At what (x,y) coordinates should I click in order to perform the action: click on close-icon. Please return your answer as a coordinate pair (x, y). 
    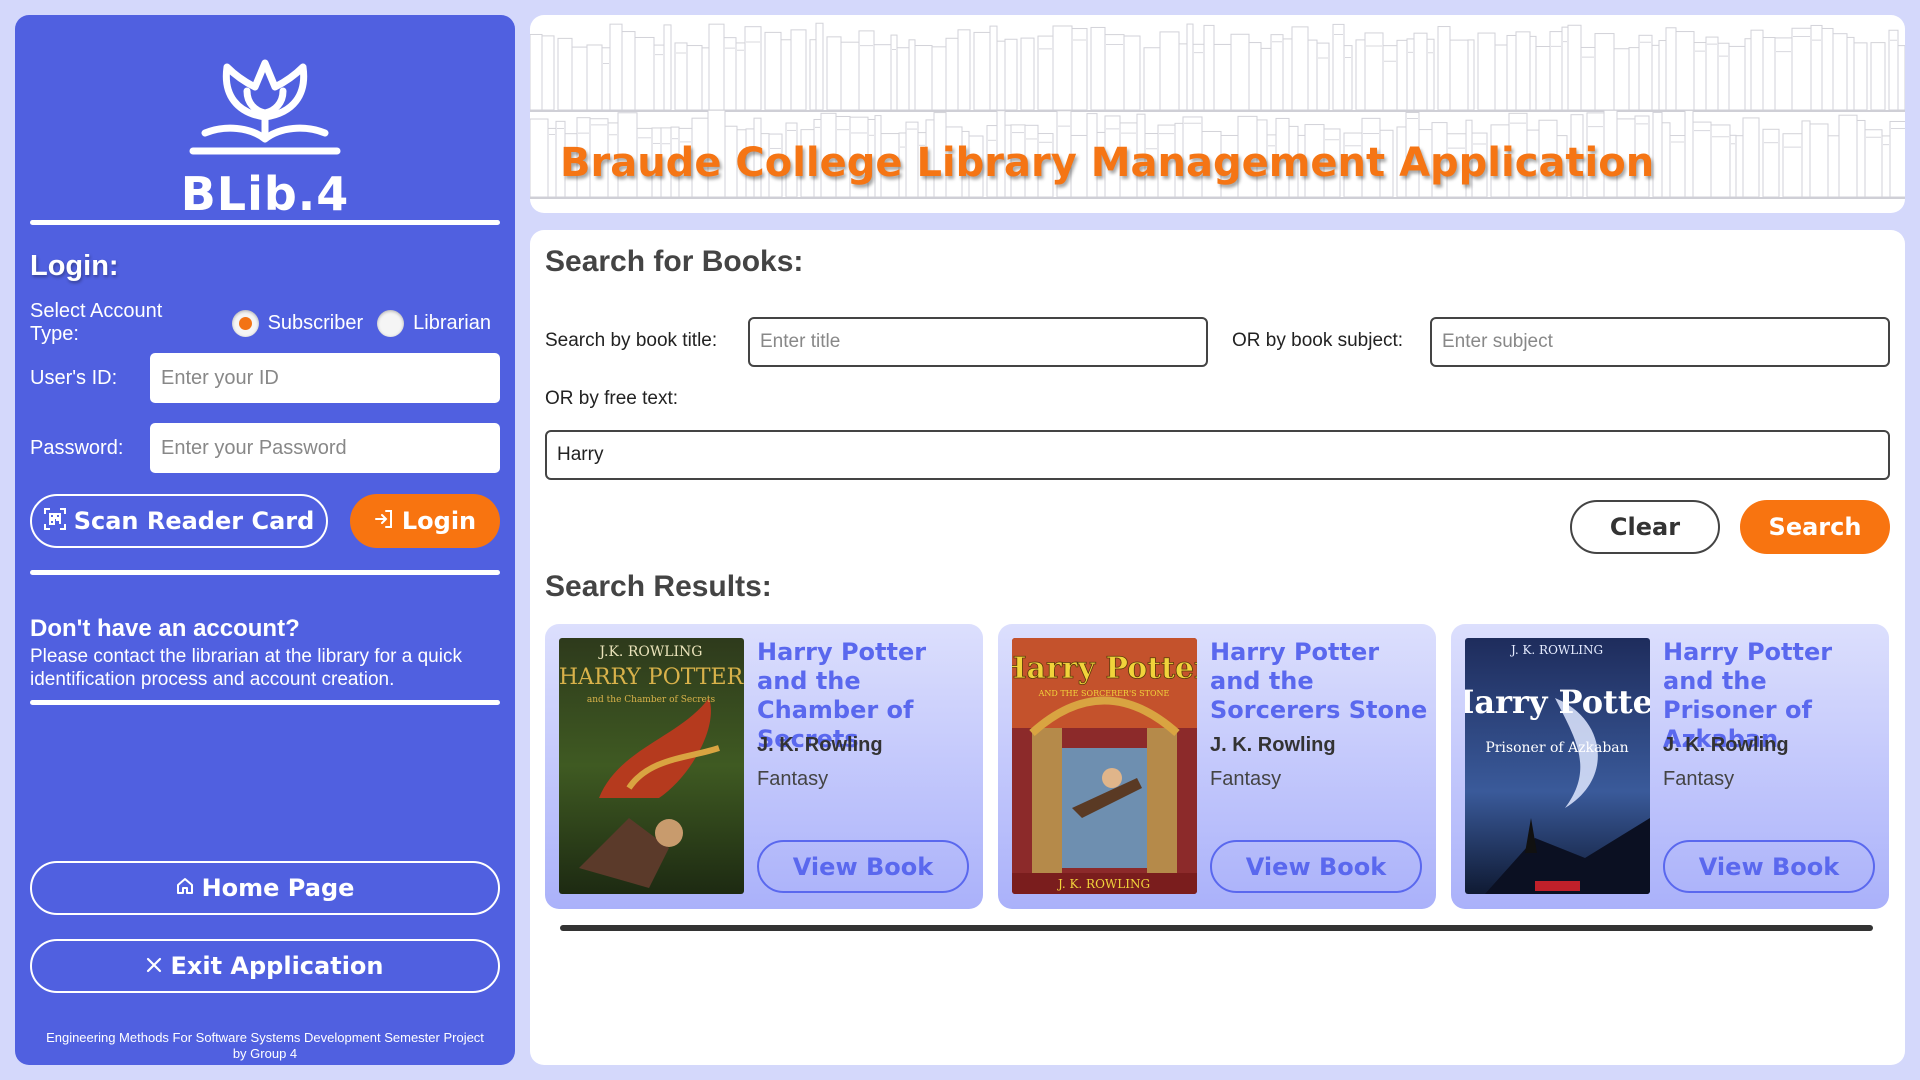
    Looking at the image, I should click on (154, 966).